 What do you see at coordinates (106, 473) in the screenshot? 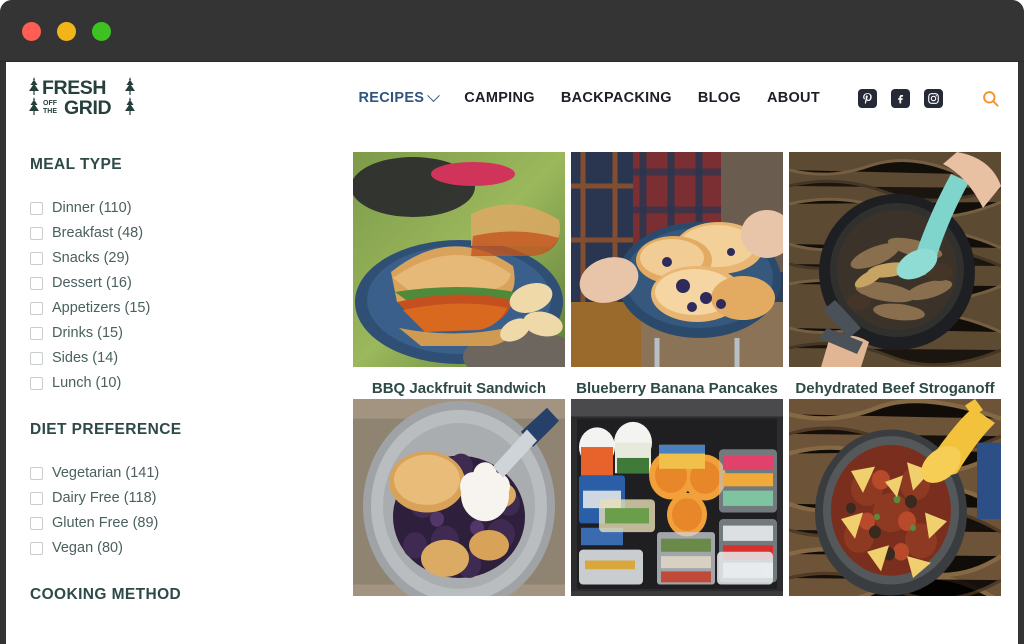
I see `filter-label-vegetarian: Vegetarian (141)` at bounding box center [106, 473].